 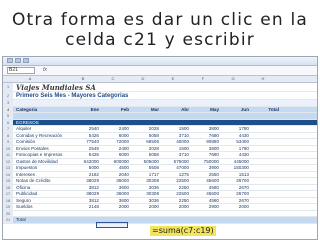 I want to click on column-header: E, so click(x=173, y=79).